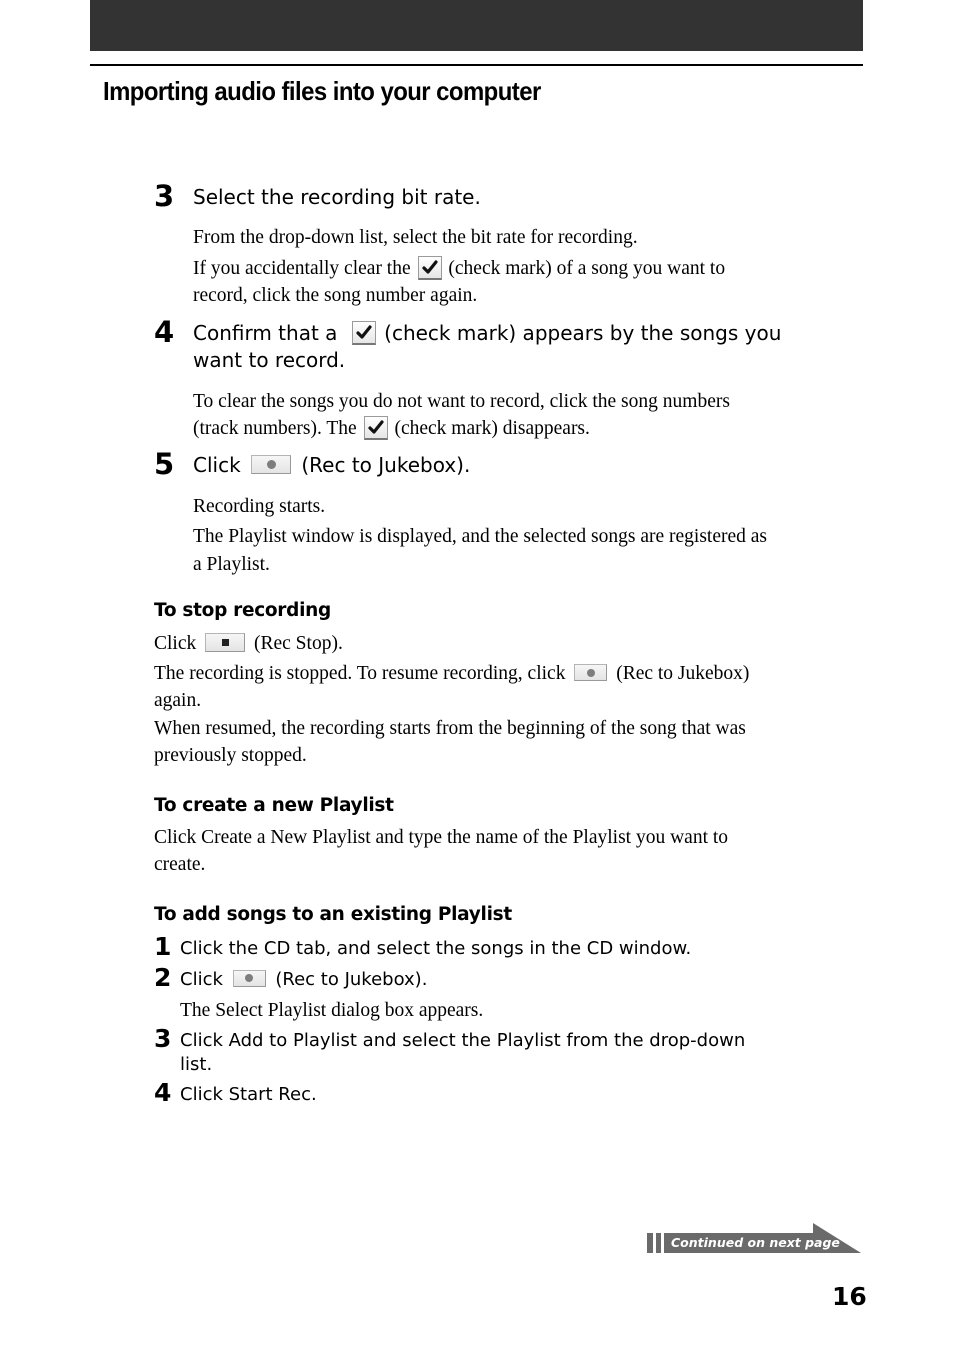 This screenshot has height=1352, width=954. Describe the element at coordinates (259, 506) in the screenshot. I see `step-body: Recording starts.` at that location.